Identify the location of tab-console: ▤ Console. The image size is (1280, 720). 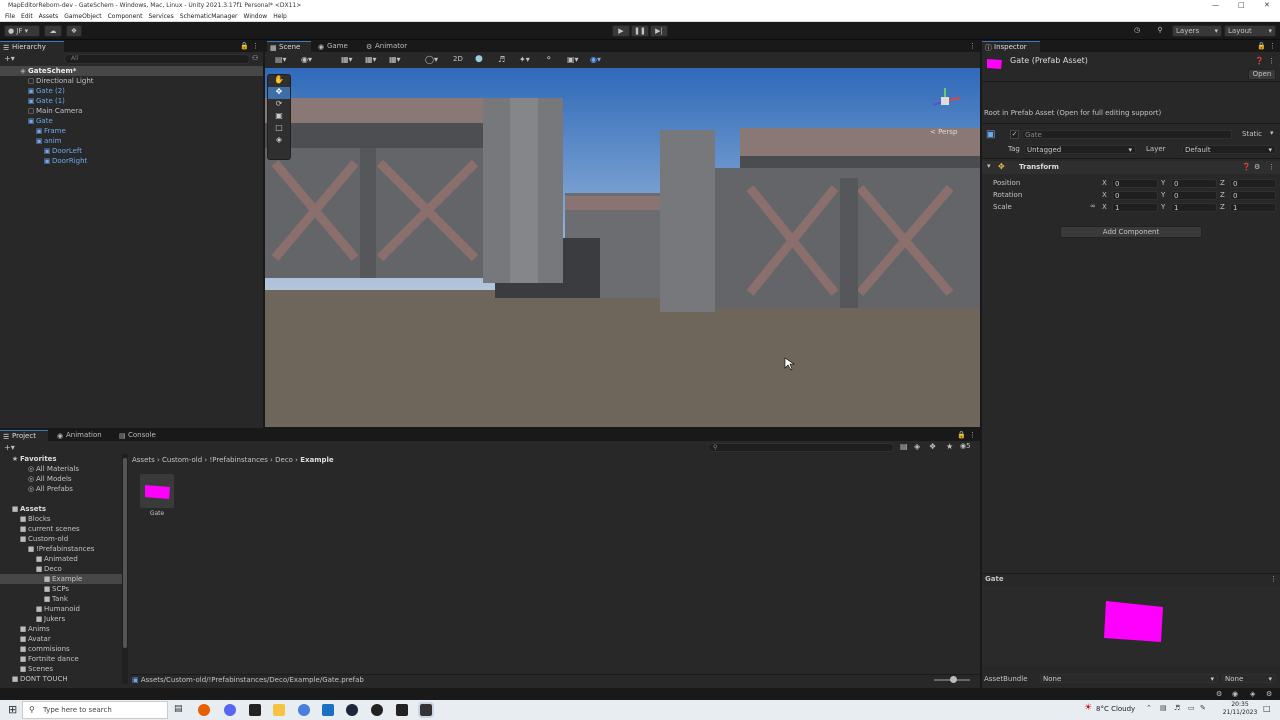
(140, 435).